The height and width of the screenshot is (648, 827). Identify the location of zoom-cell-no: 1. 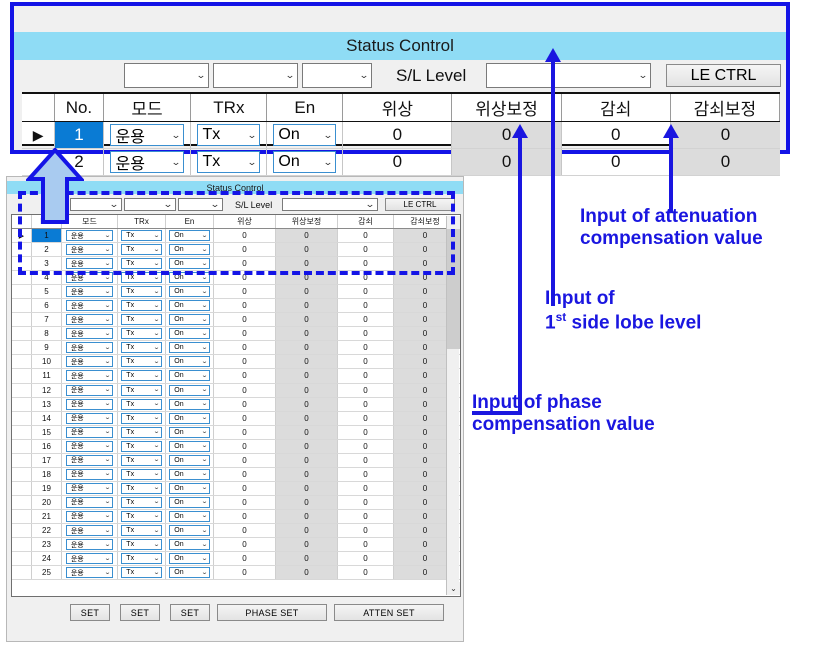
(79, 135).